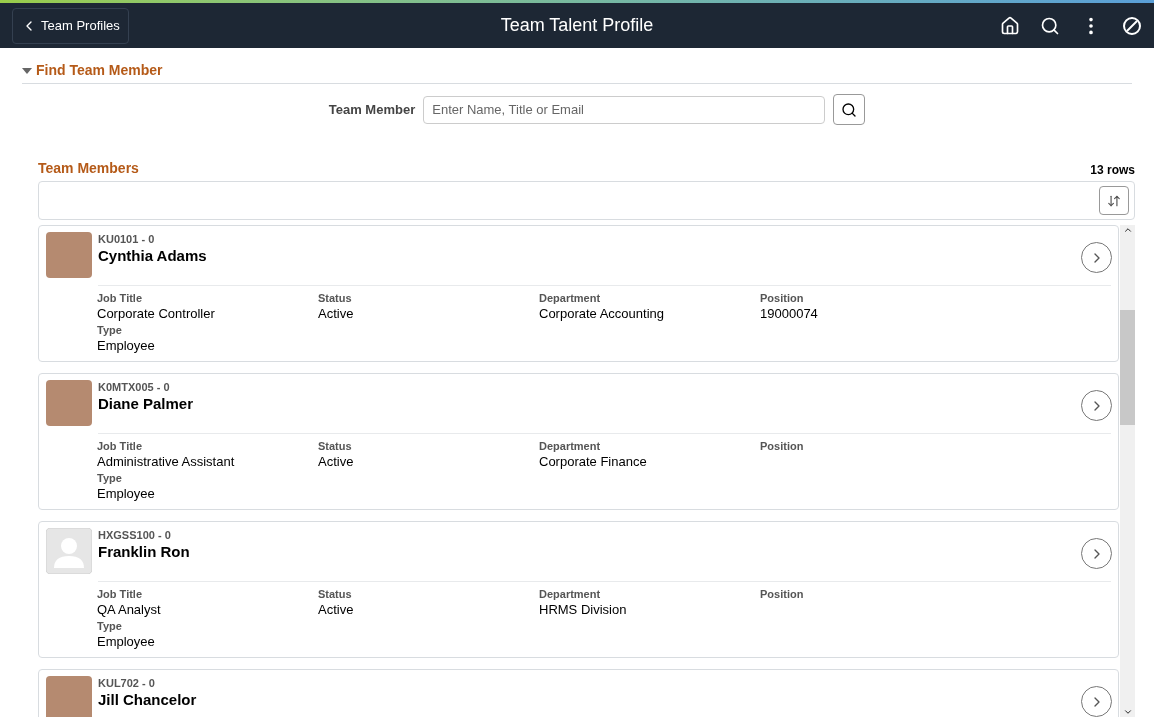 Image resolution: width=1154 pixels, height=717 pixels. Describe the element at coordinates (134, 535) in the screenshot. I see `member-id: HXGSS100 - 0` at that location.